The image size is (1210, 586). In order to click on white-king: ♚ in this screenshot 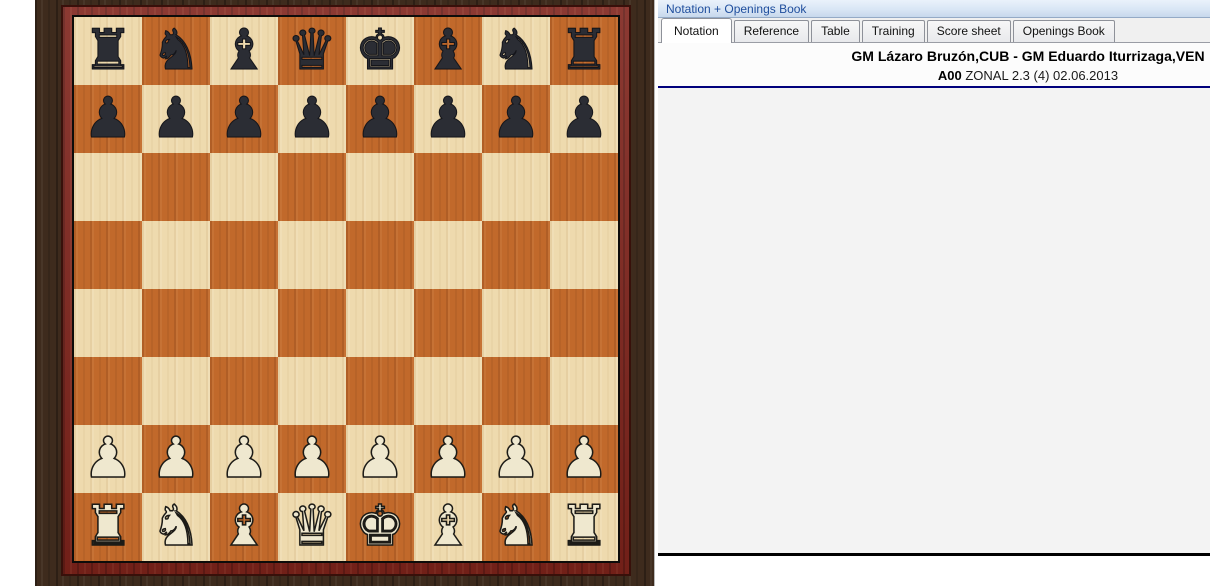, I will do `click(380, 527)`.